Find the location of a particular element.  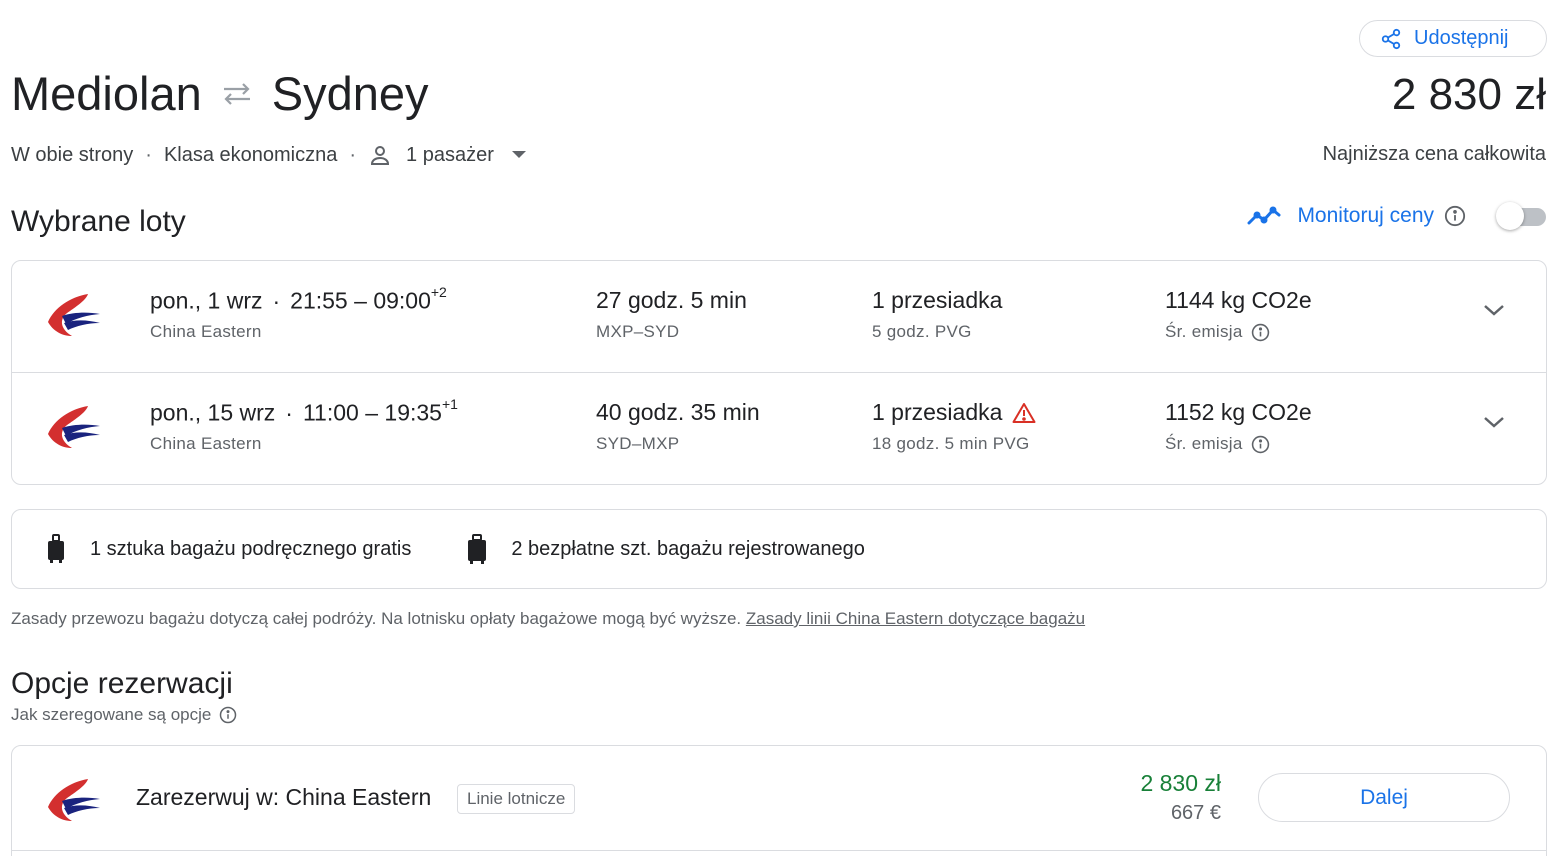

trip-type: W obie strony is located at coordinates (72, 154).